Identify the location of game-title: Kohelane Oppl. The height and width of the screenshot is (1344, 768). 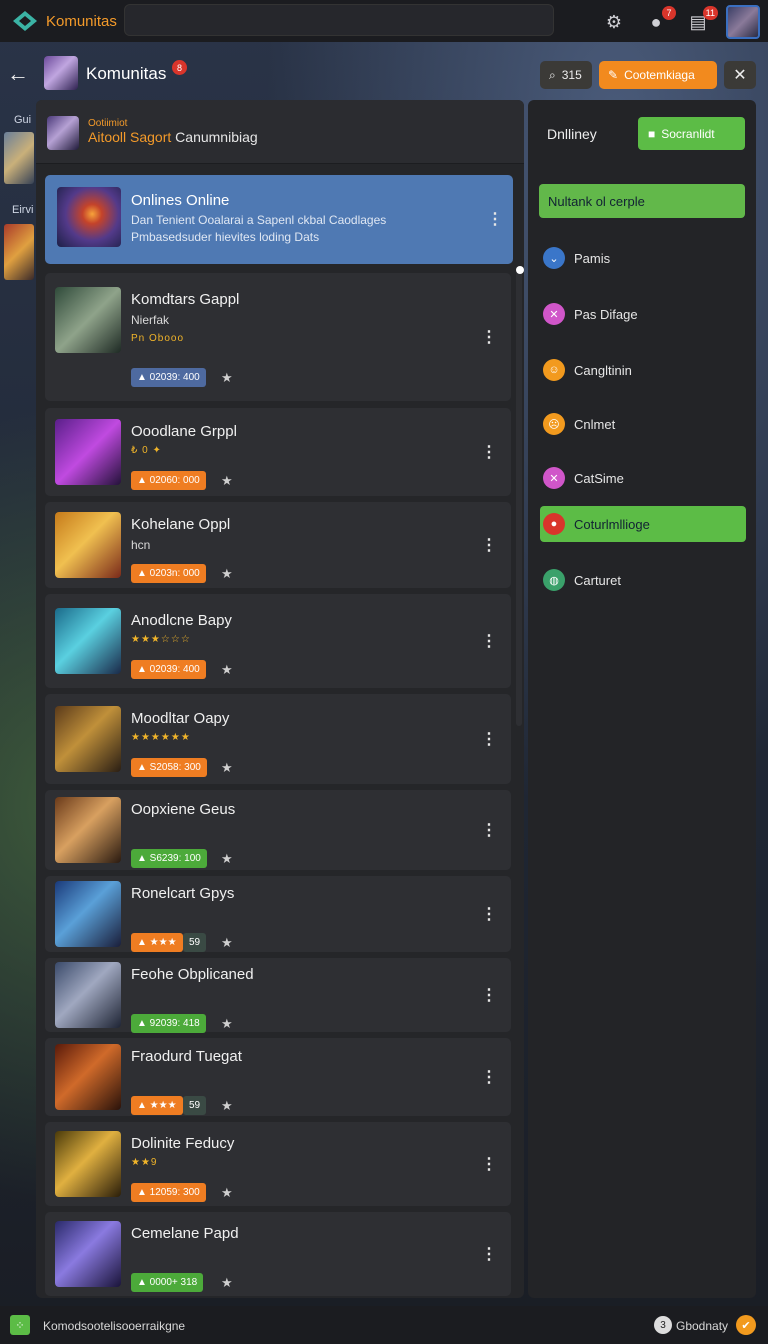
(181, 524).